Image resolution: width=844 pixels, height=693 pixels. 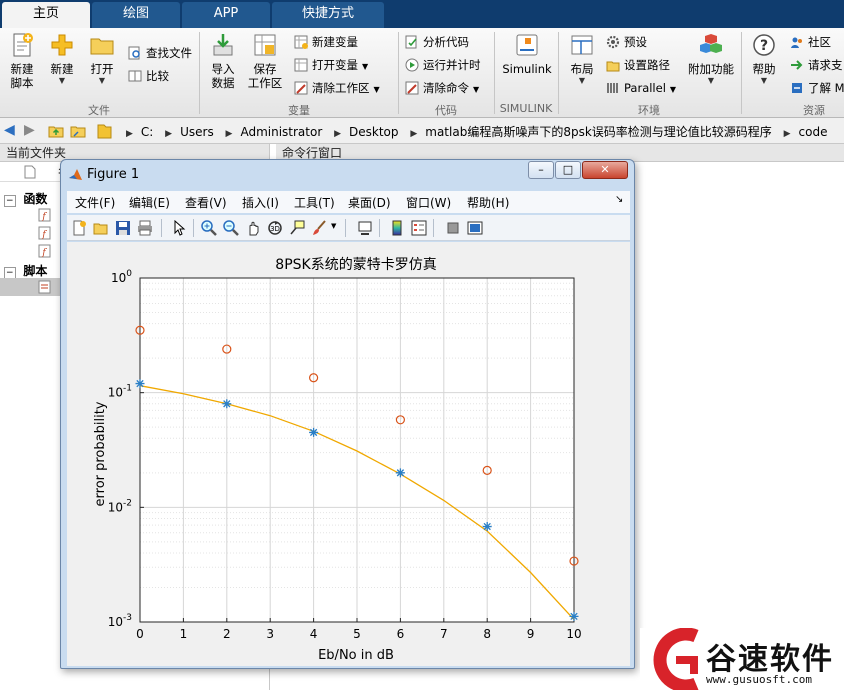 What do you see at coordinates (814, 110) in the screenshot?
I see `resources-group-label: 资源` at bounding box center [814, 110].